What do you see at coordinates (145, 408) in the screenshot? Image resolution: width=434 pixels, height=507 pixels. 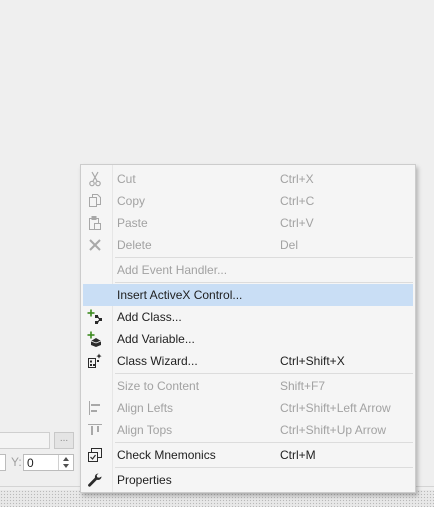 I see `menu-item-label: Align Lefts` at bounding box center [145, 408].